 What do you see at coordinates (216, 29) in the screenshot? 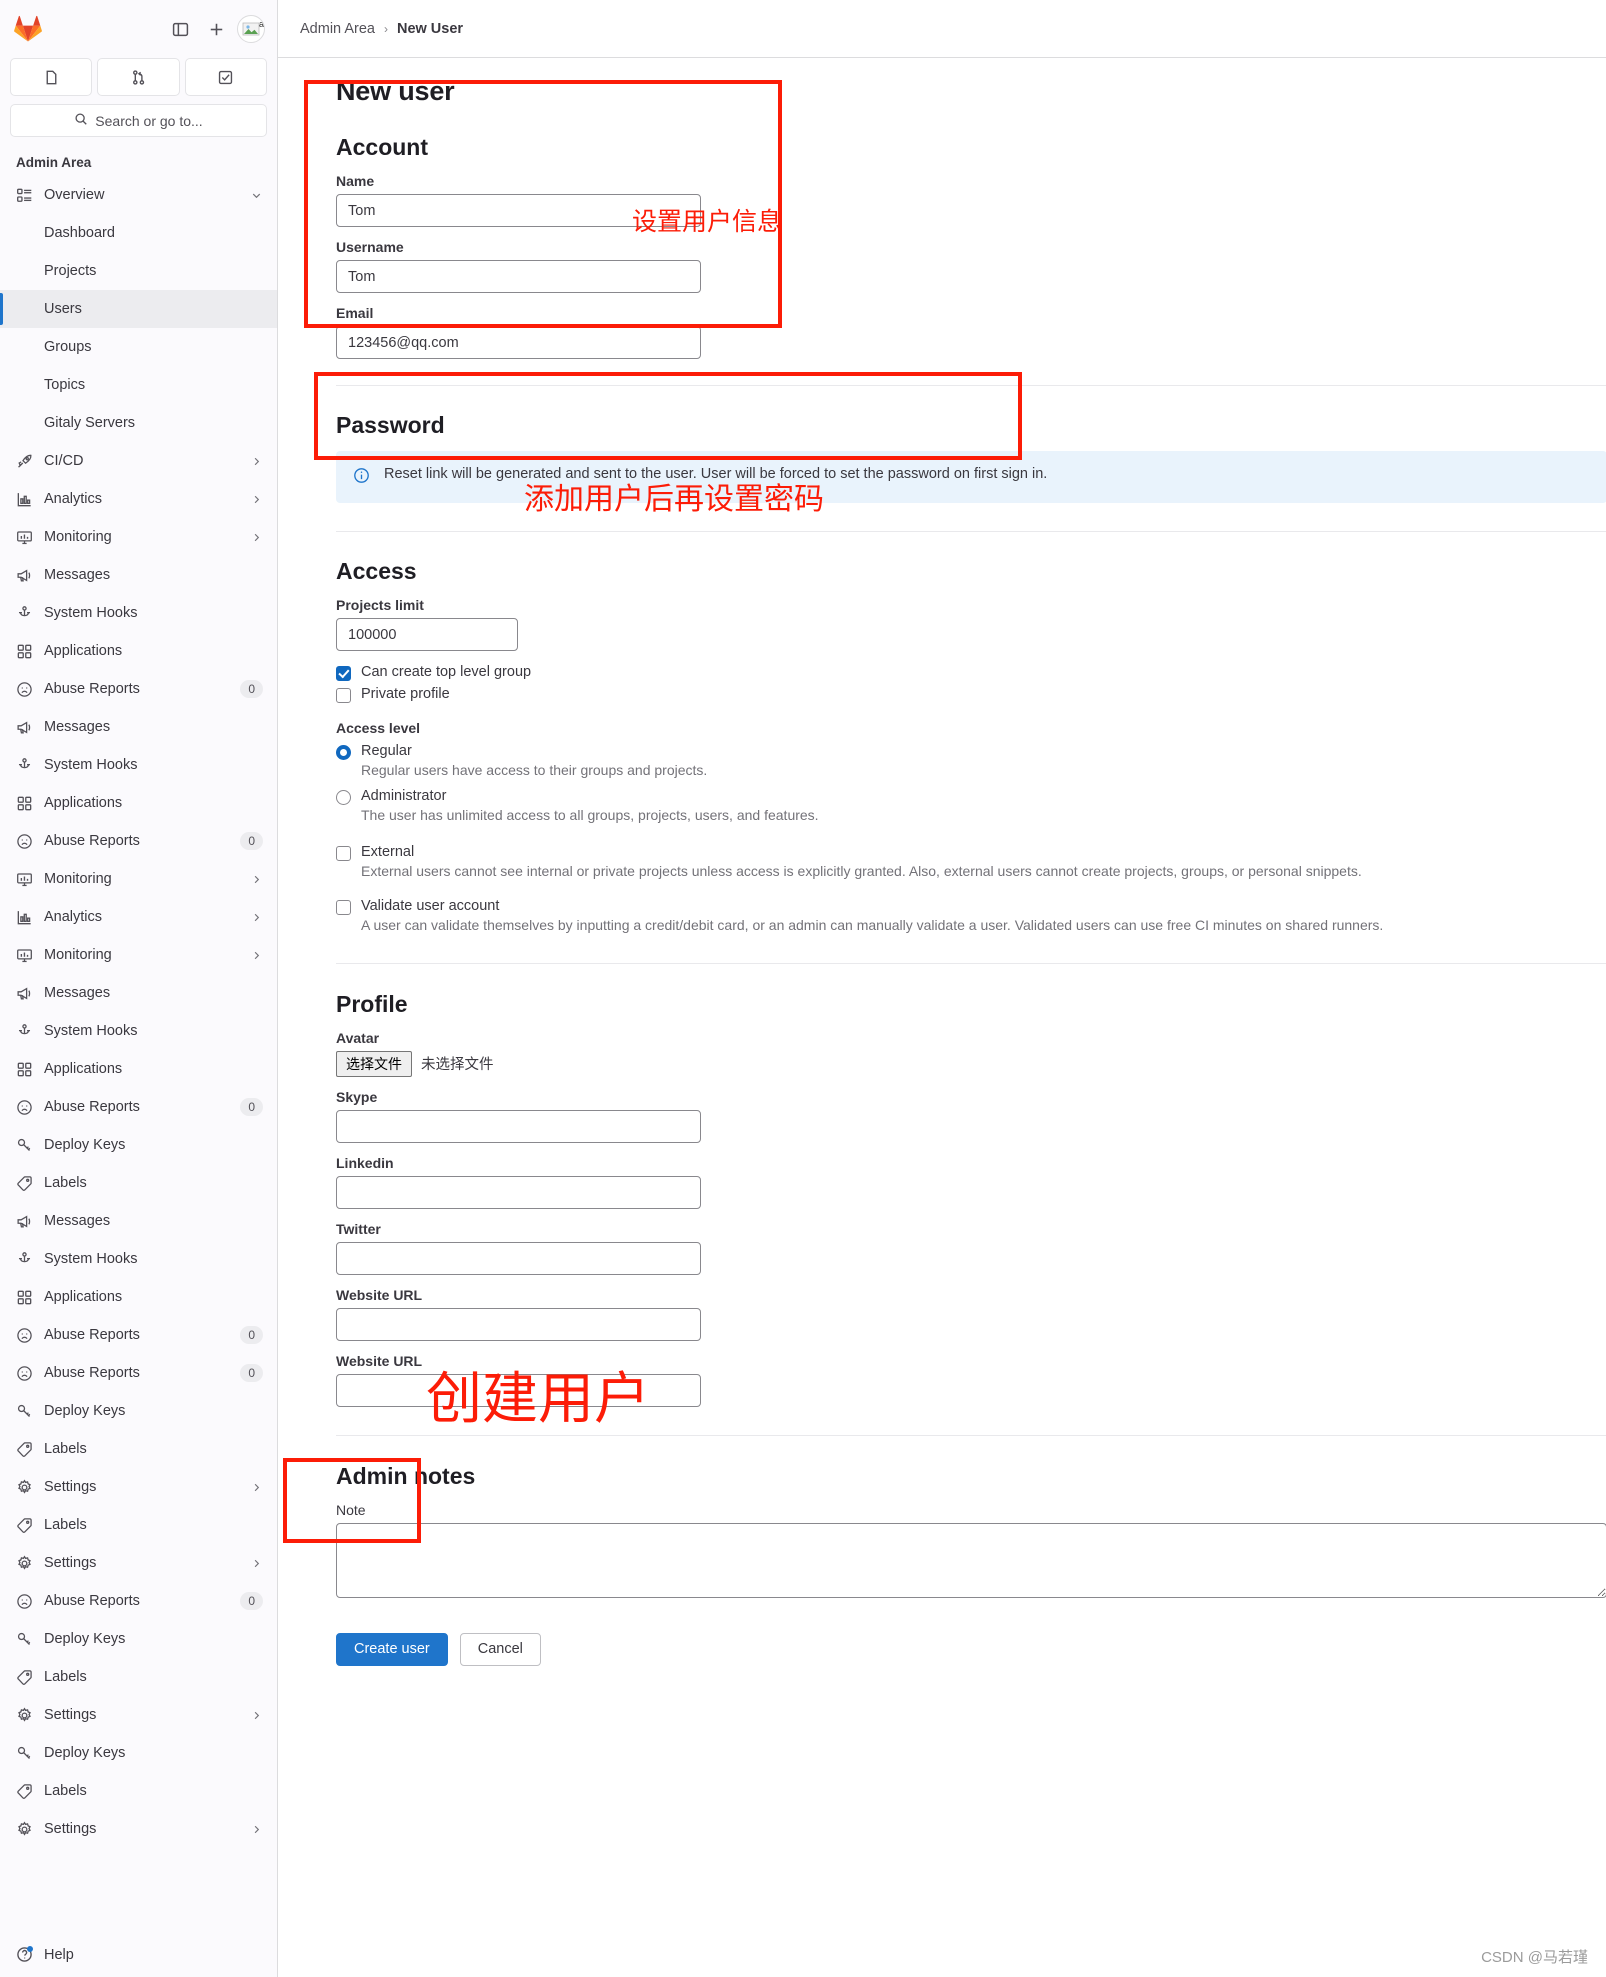
I see `plus-icon` at bounding box center [216, 29].